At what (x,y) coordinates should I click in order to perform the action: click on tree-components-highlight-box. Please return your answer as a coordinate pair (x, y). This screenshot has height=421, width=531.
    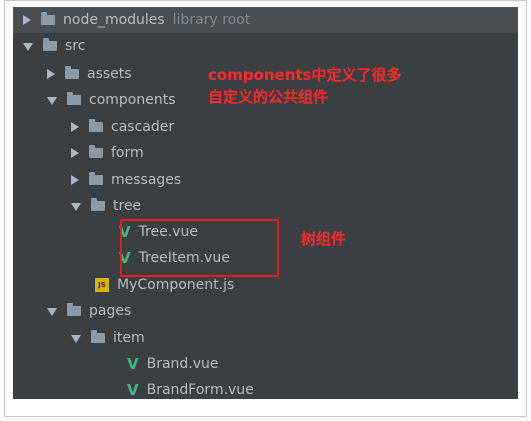
    Looking at the image, I should click on (199, 248).